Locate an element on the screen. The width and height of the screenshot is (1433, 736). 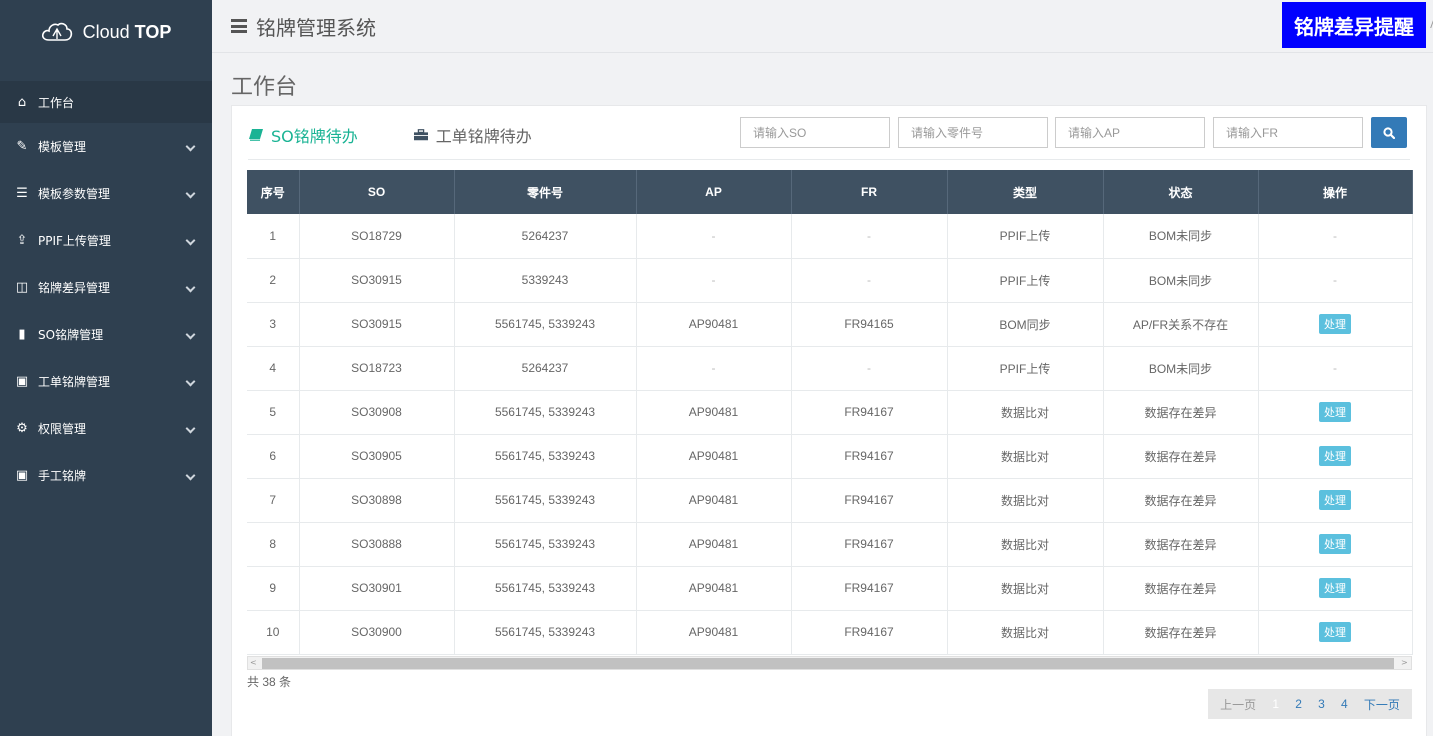
column-header: SO is located at coordinates (377, 192).